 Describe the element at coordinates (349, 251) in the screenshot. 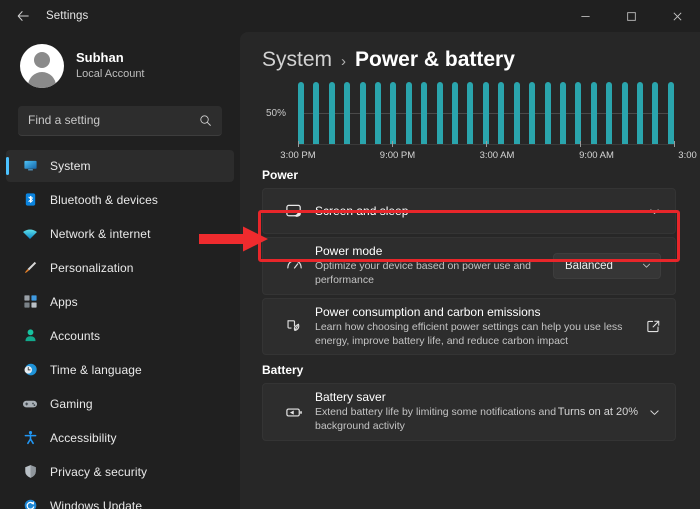

I see `row-title: Power mode` at that location.